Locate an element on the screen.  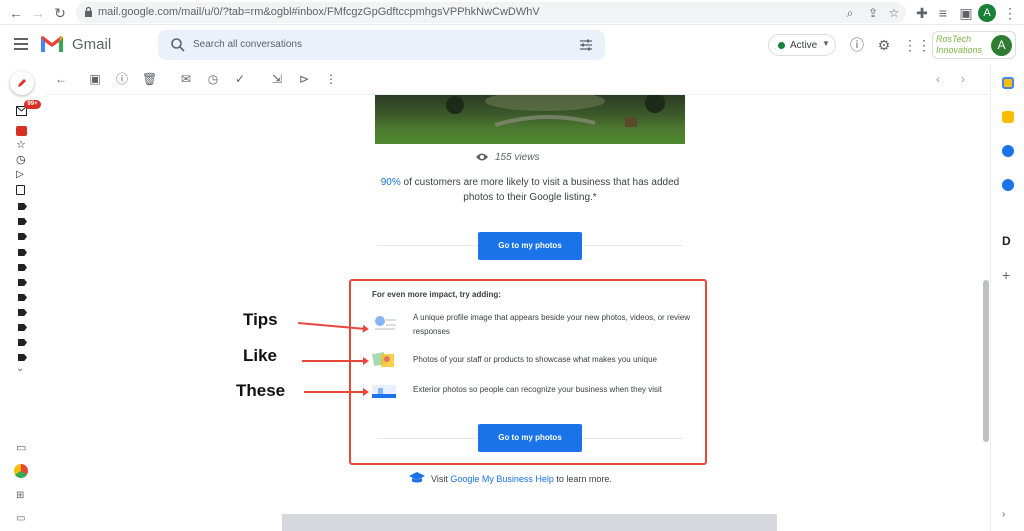
pencil-icon is located at coordinates (22, 83).